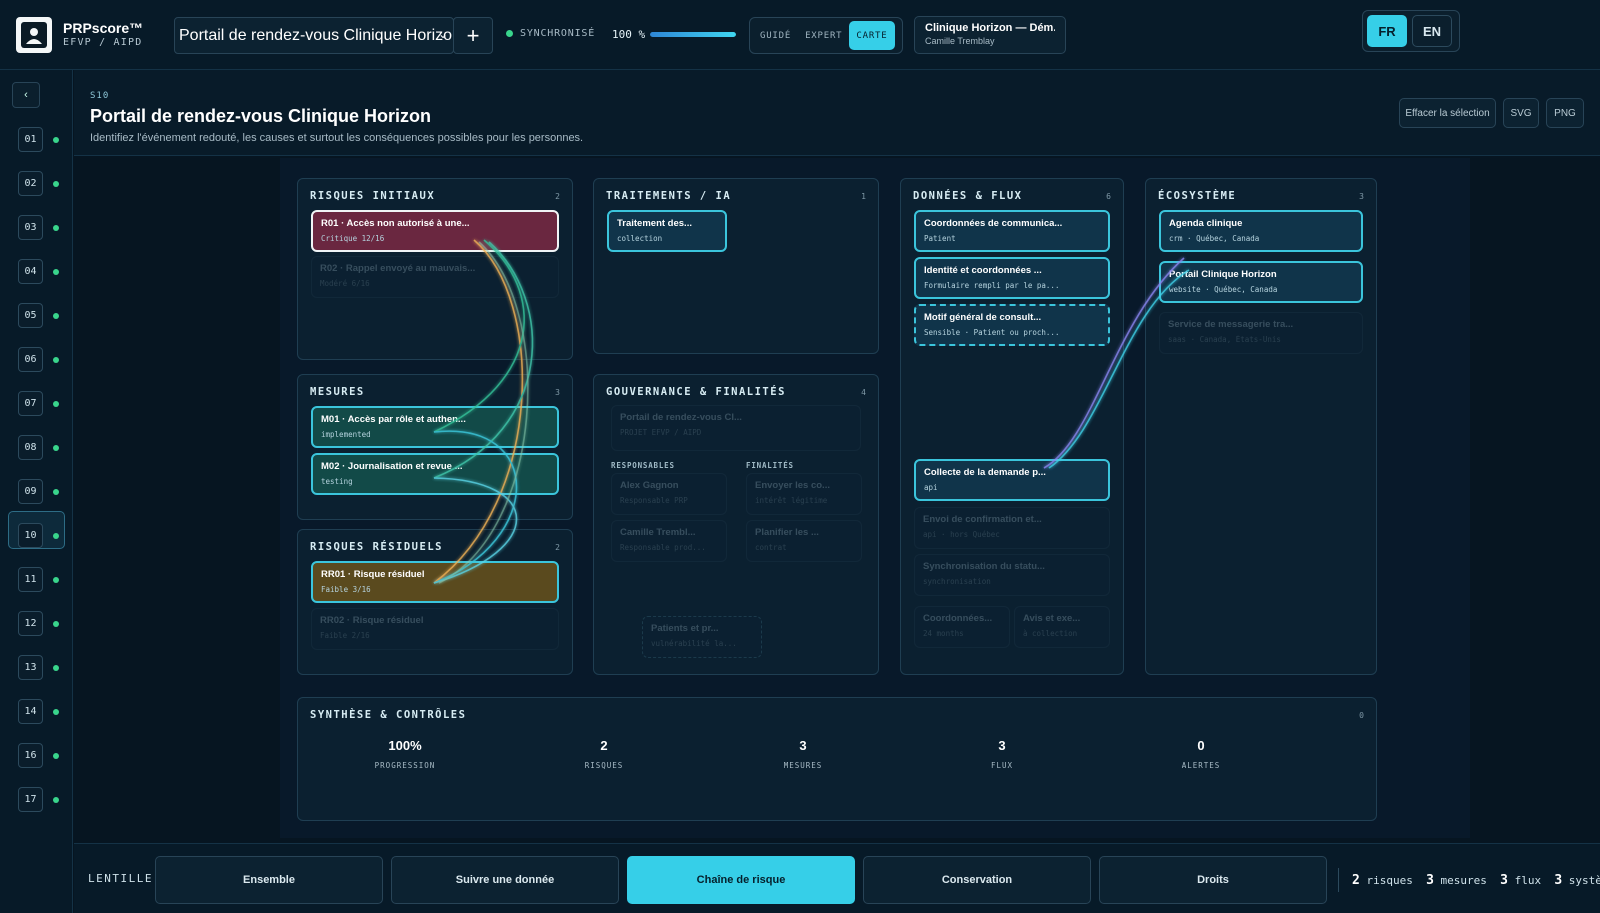 This screenshot has height=913, width=1600. I want to click on step-button-16: 16, so click(30, 755).